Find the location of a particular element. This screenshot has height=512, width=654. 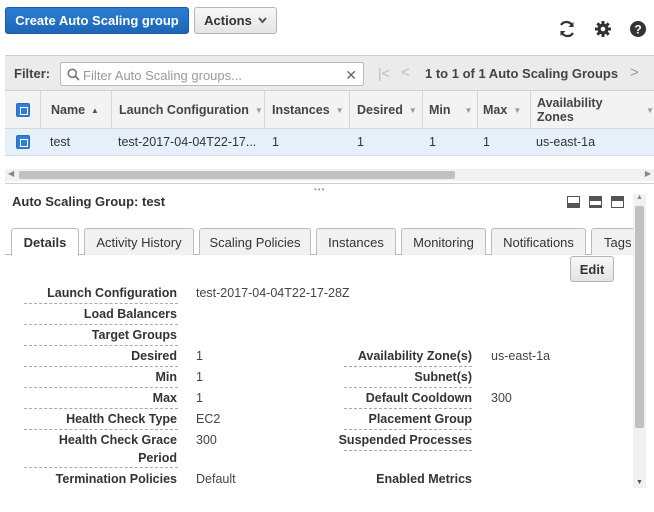

actions-dropdown-button: Actions is located at coordinates (235, 20).